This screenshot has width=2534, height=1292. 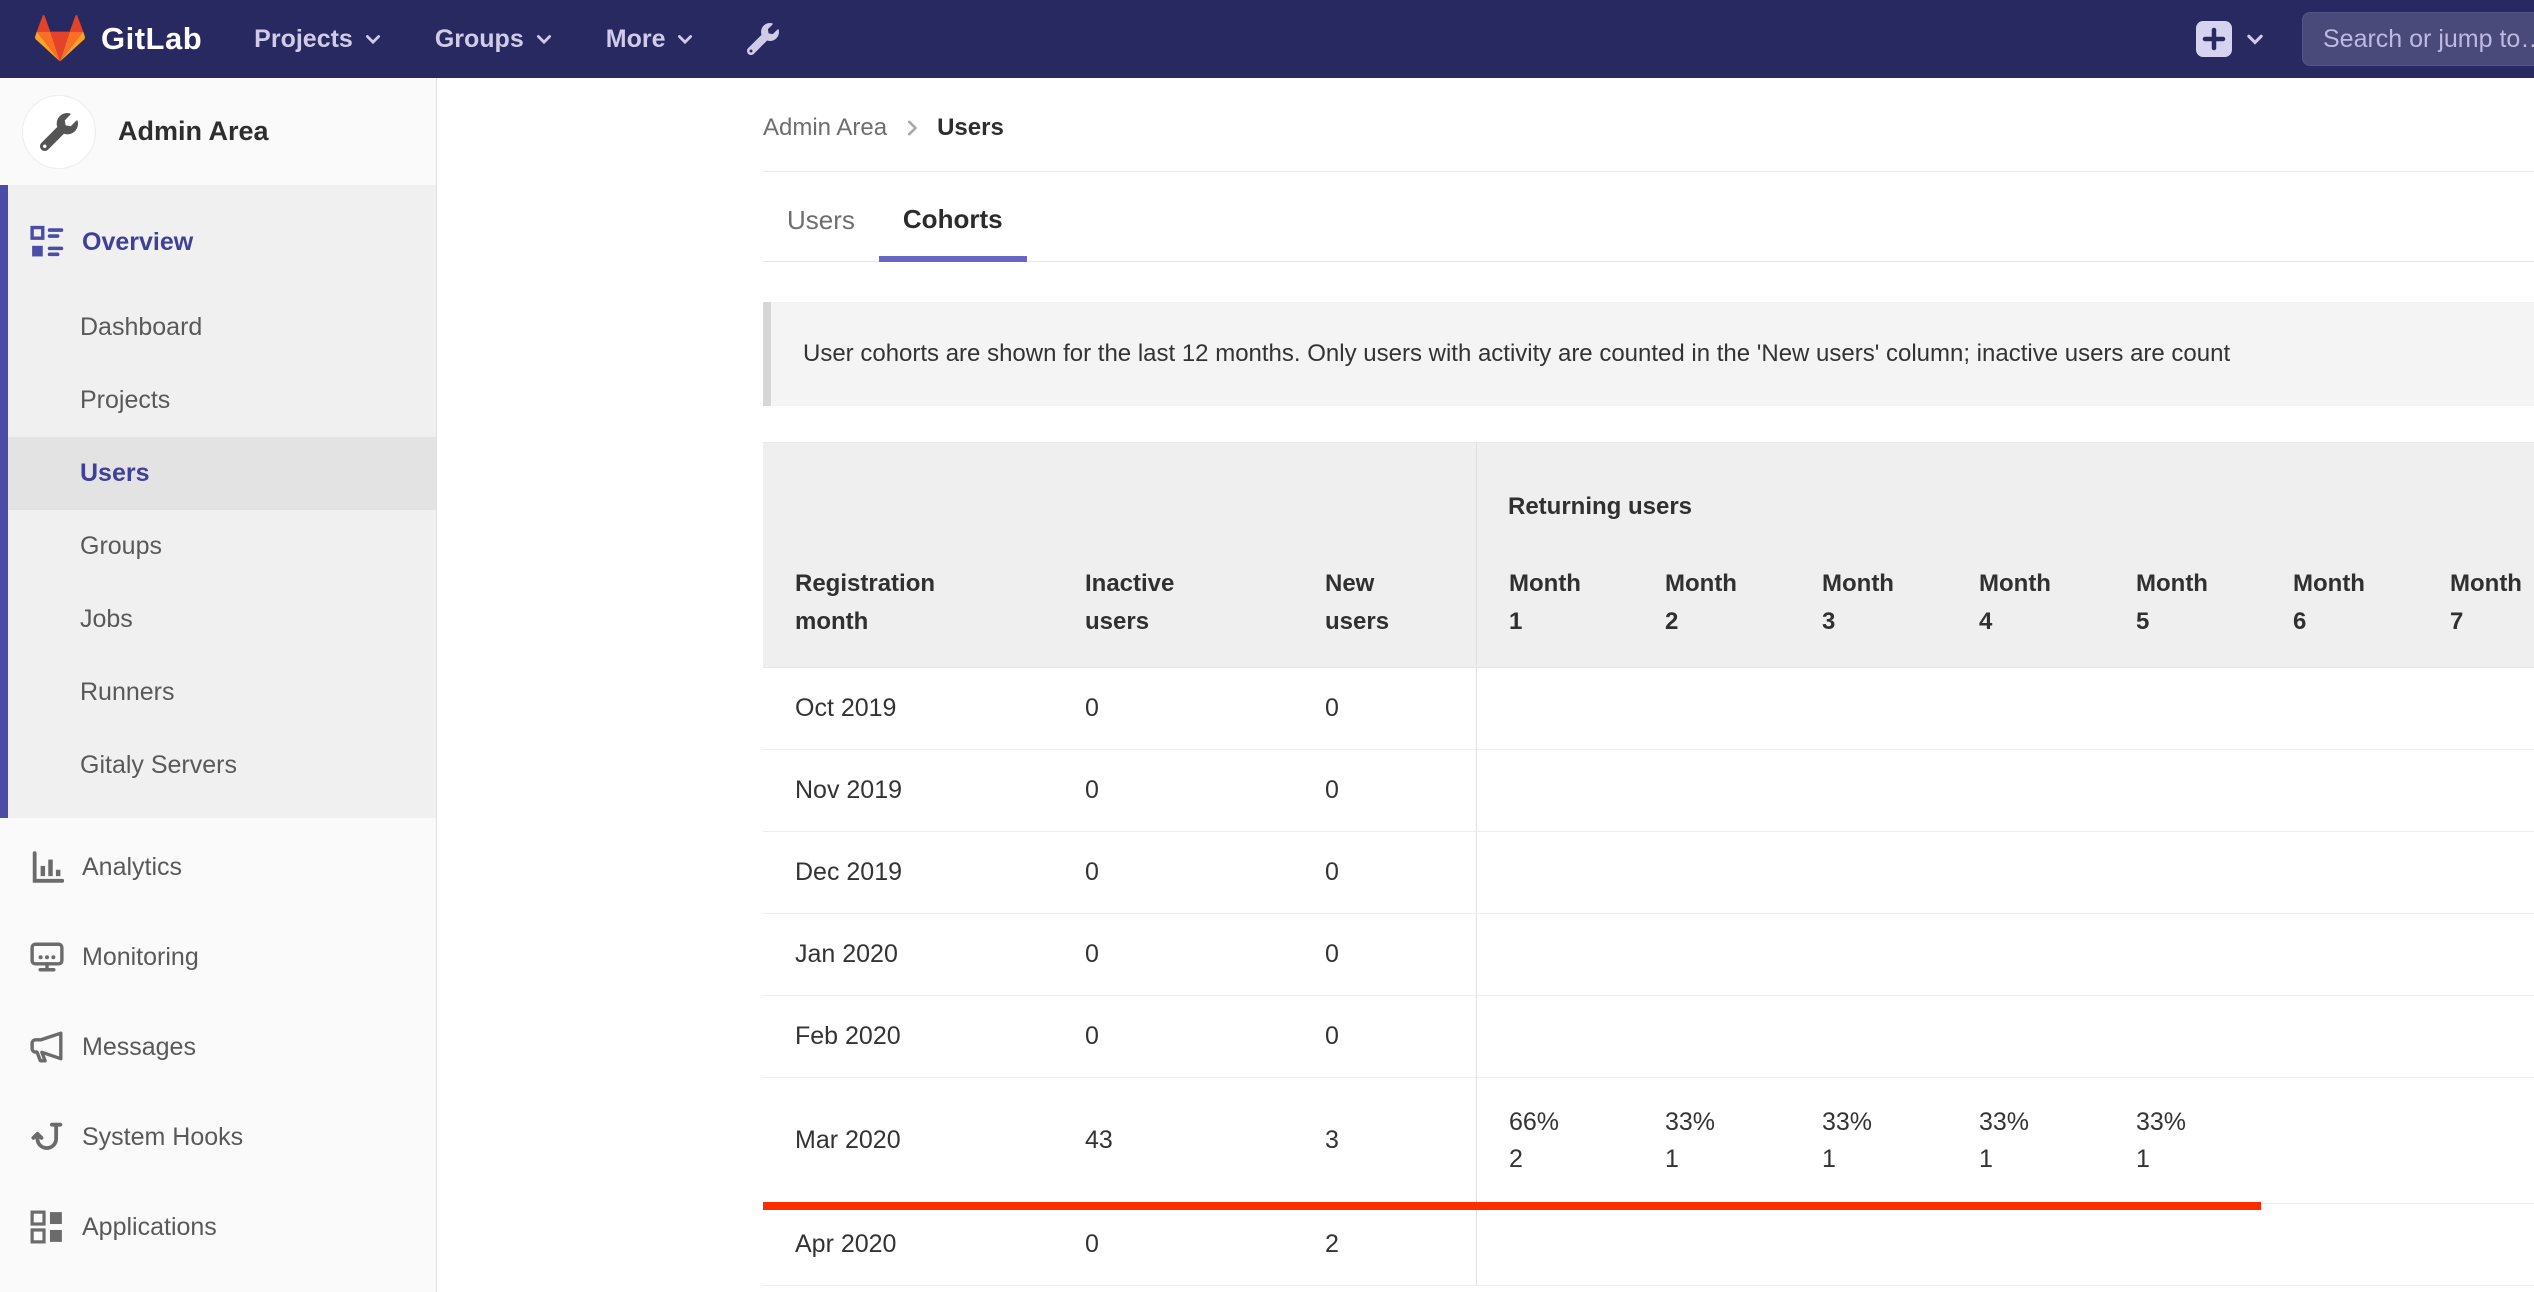 I want to click on table-cell: Apr 2020, so click(x=846, y=1244).